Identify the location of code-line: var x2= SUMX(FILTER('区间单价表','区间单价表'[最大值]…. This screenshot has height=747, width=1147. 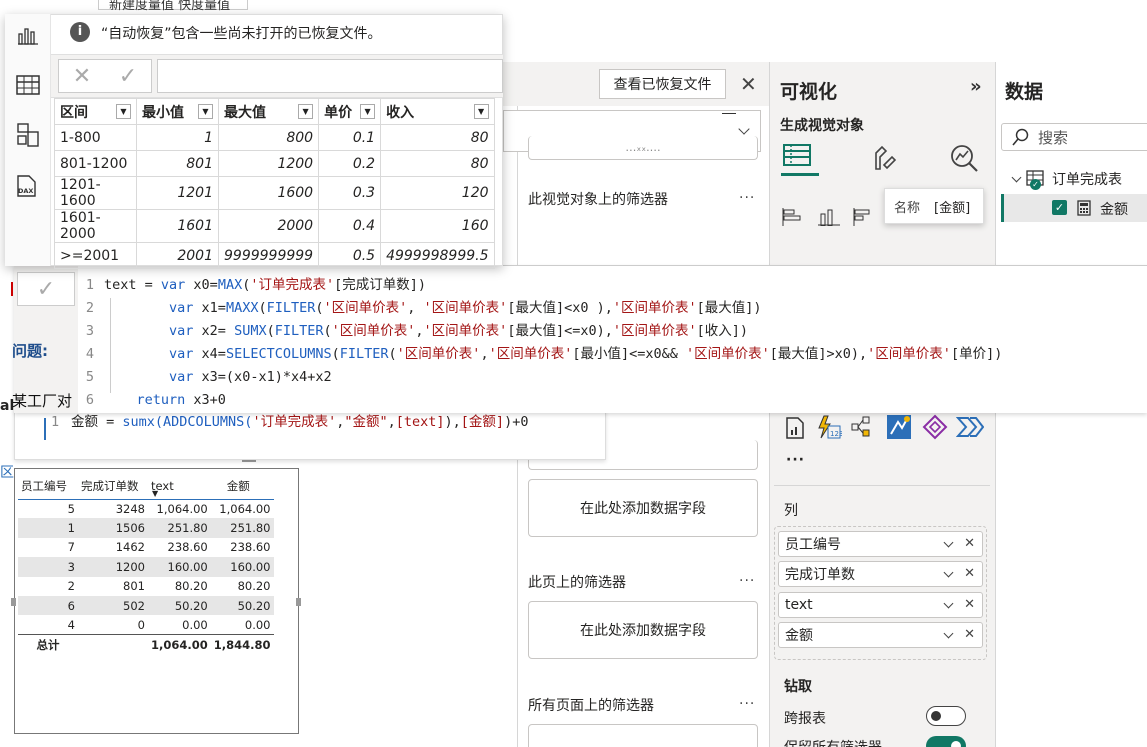
(553, 331).